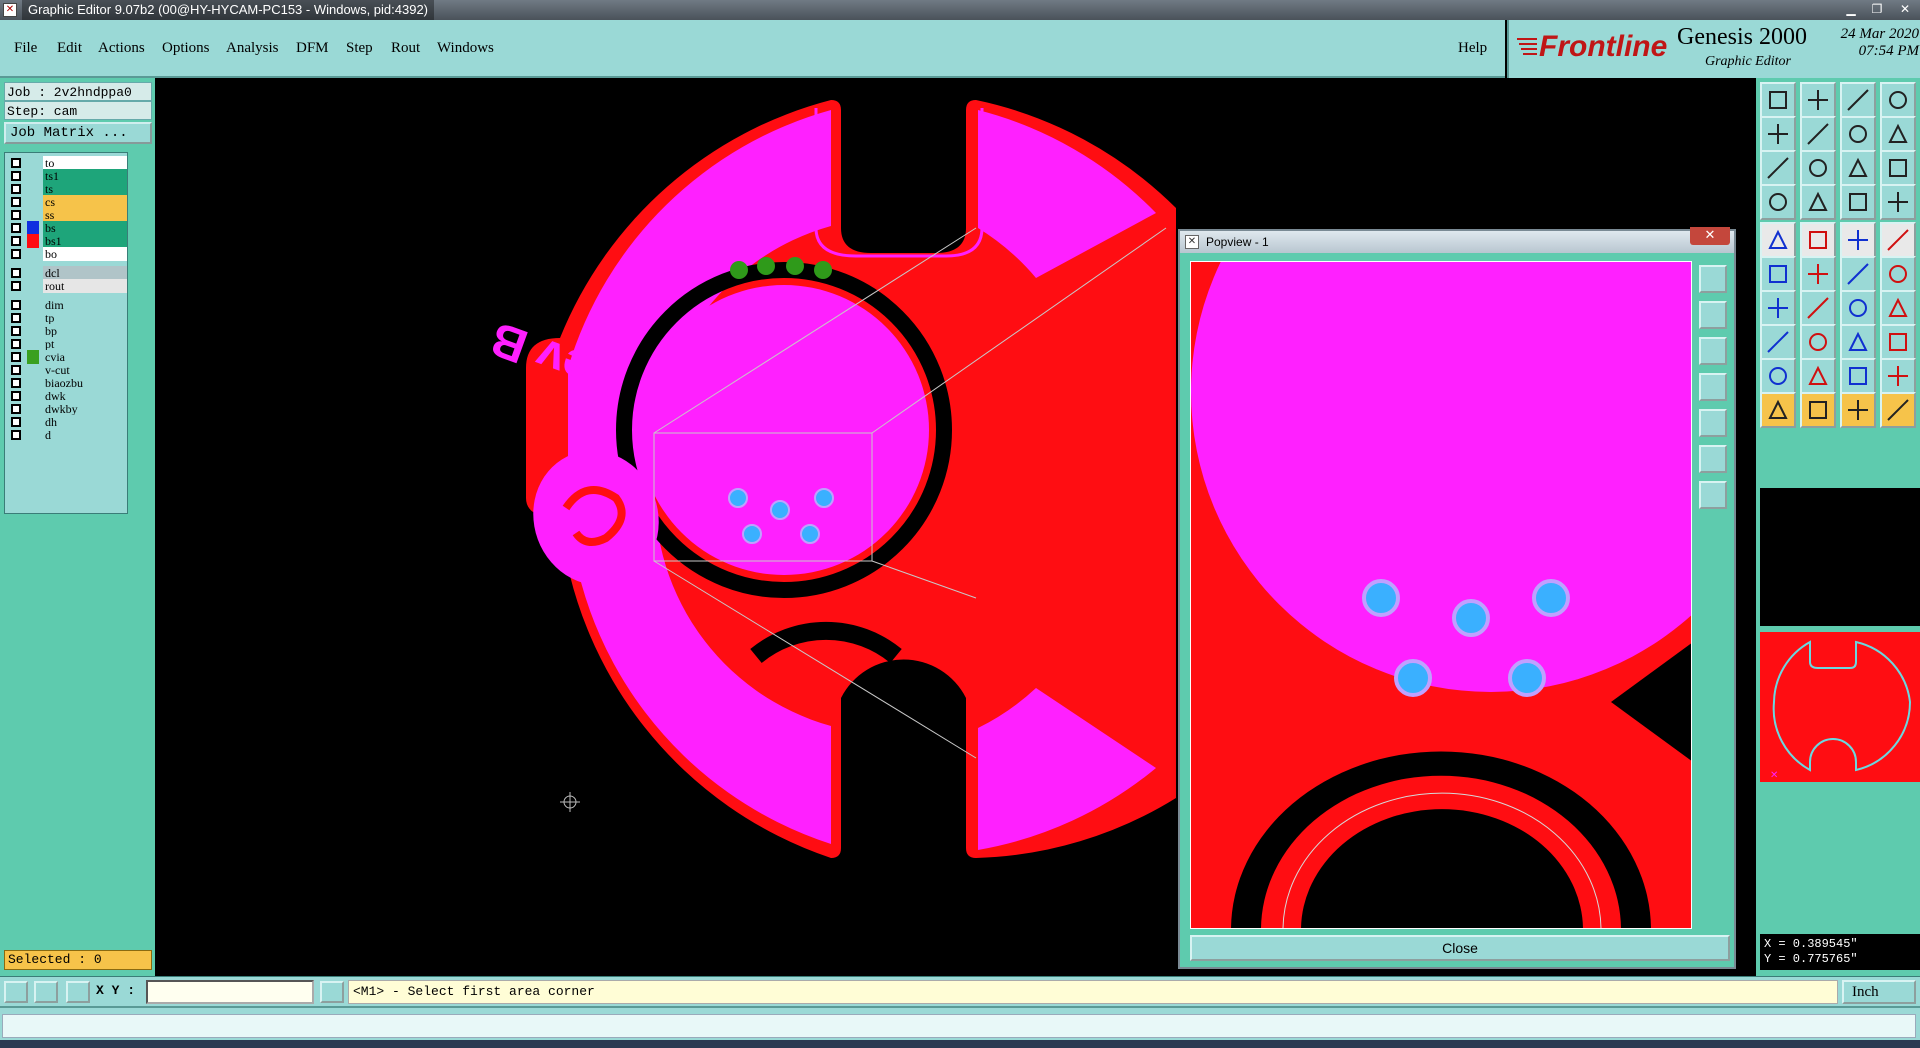  Describe the element at coordinates (1898, 274) in the screenshot. I see `add-pad-icon` at that location.